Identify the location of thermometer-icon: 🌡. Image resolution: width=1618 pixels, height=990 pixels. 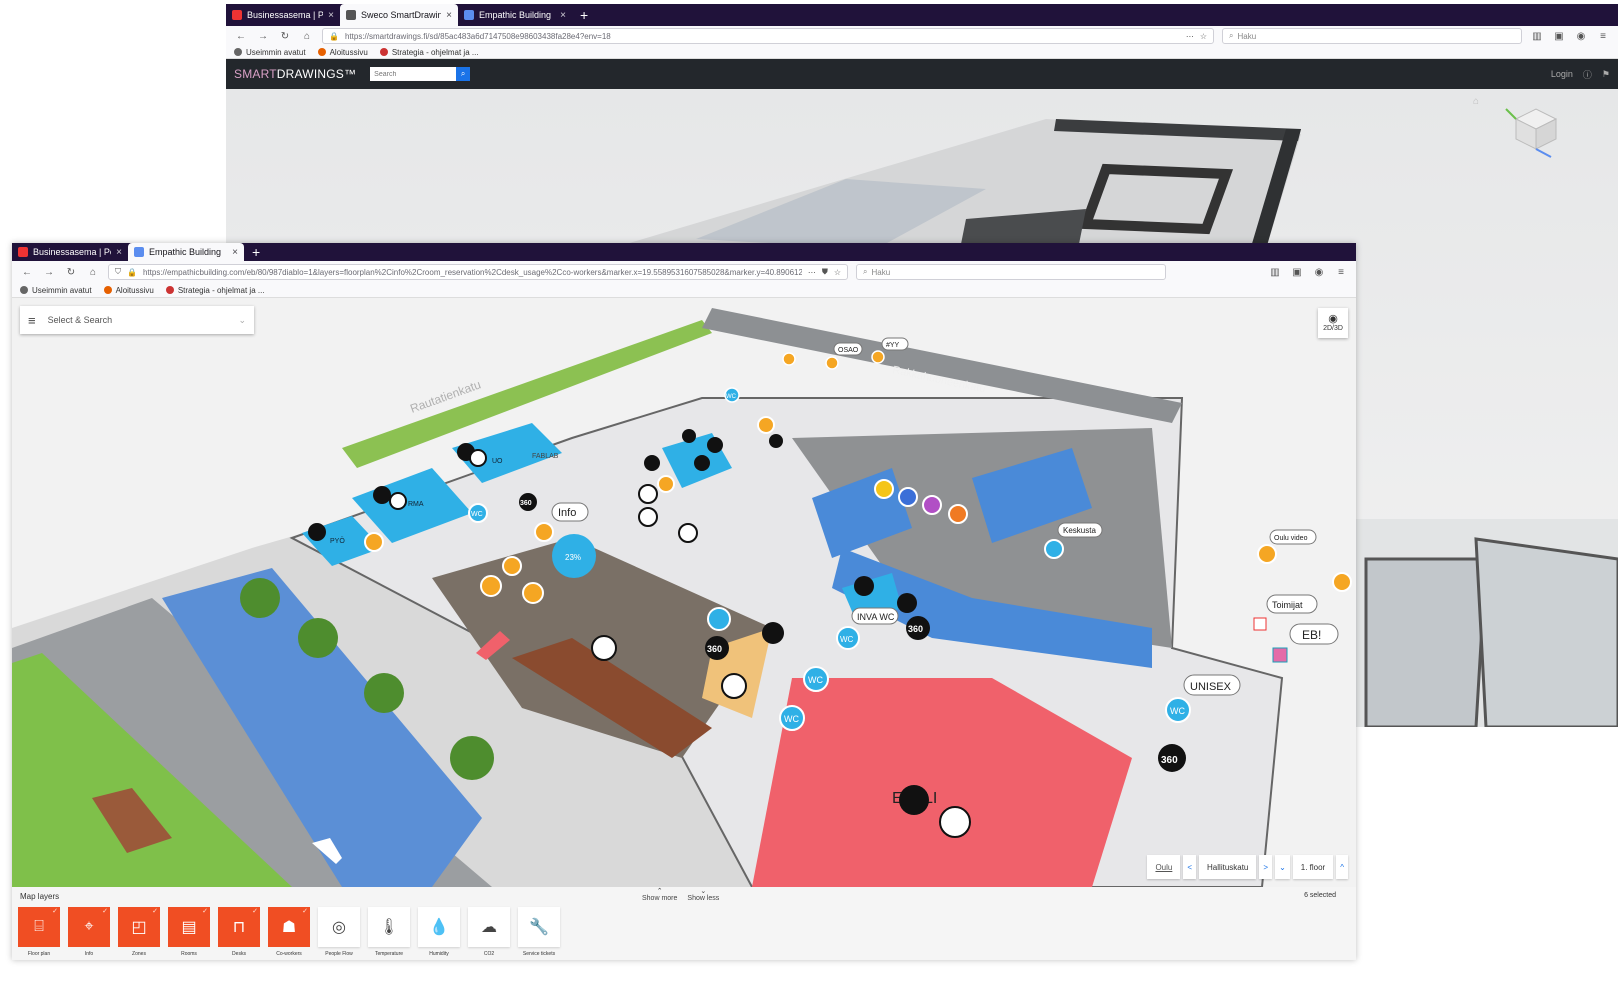
(389, 927).